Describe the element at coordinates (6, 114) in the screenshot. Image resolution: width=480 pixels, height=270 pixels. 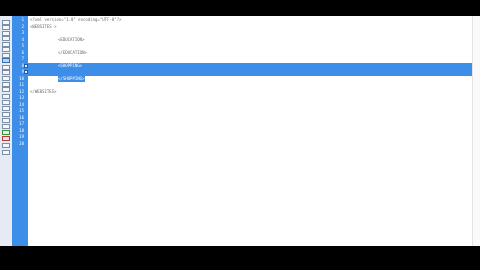
I see `tag-icon` at that location.